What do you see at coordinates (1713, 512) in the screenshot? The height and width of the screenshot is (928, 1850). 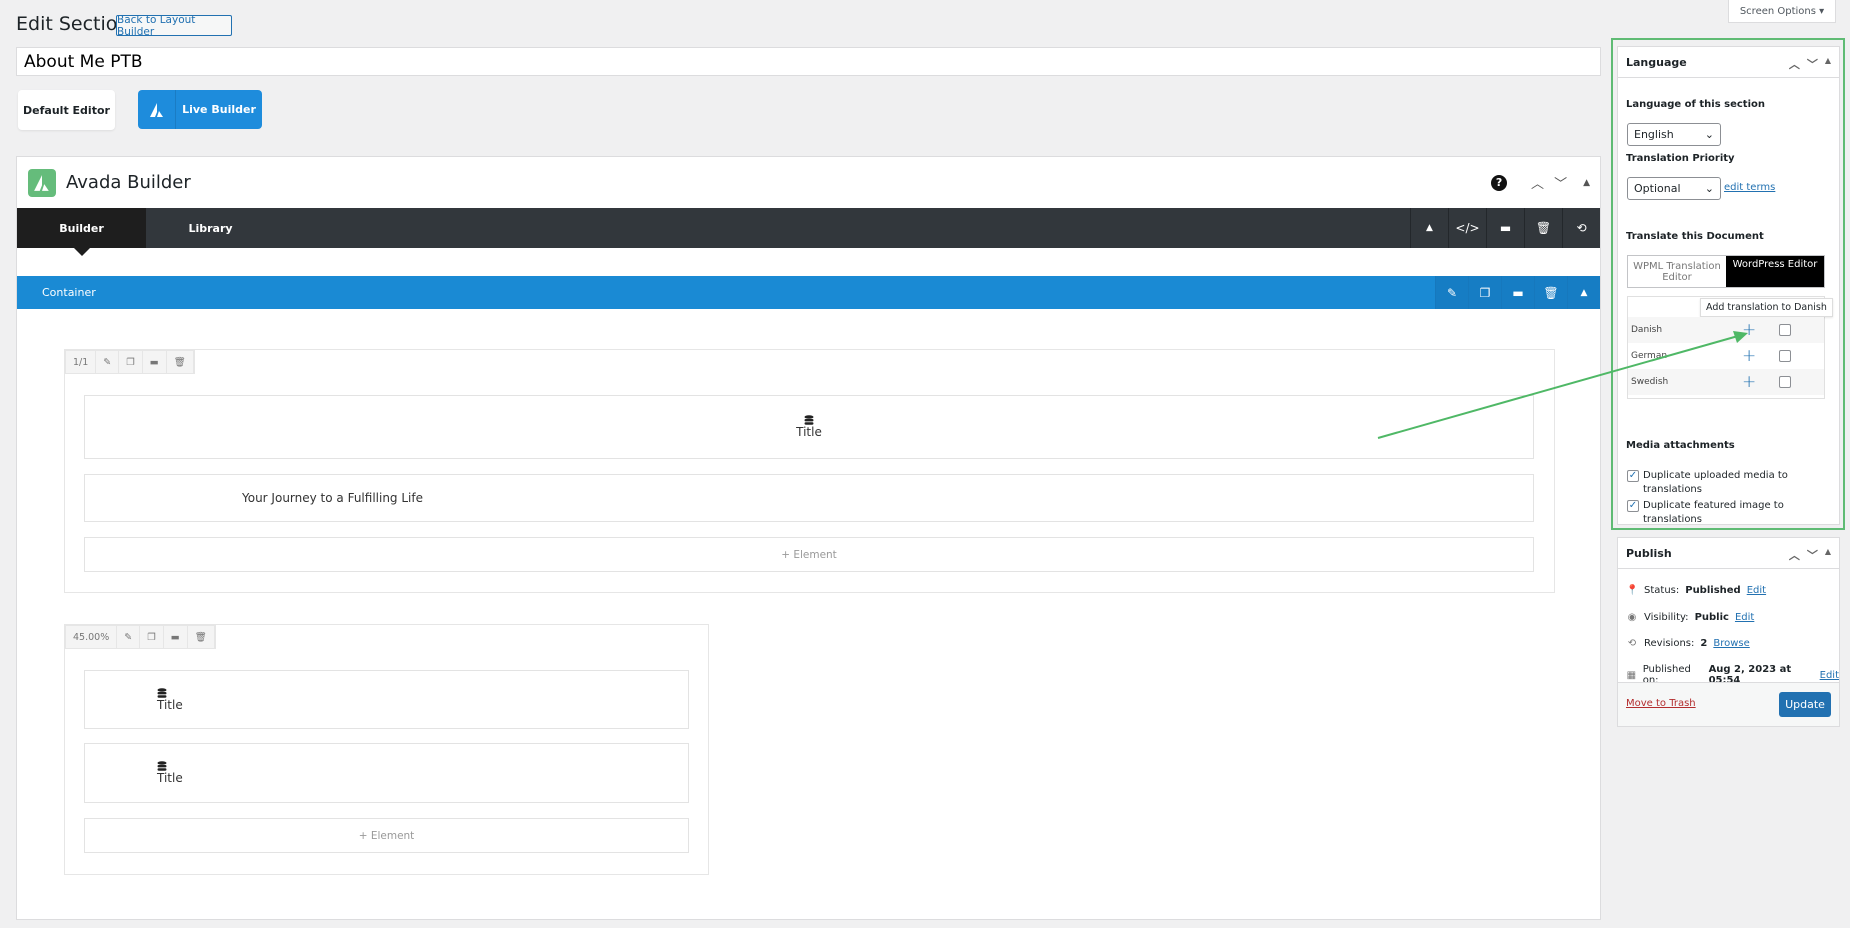 I see `checkbox-label: Duplicate featured image to translations` at bounding box center [1713, 512].